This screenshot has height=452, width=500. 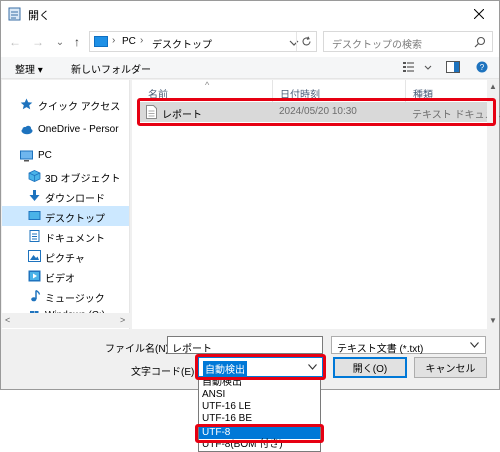 What do you see at coordinates (36, 296) in the screenshot?
I see `music-icon` at bounding box center [36, 296].